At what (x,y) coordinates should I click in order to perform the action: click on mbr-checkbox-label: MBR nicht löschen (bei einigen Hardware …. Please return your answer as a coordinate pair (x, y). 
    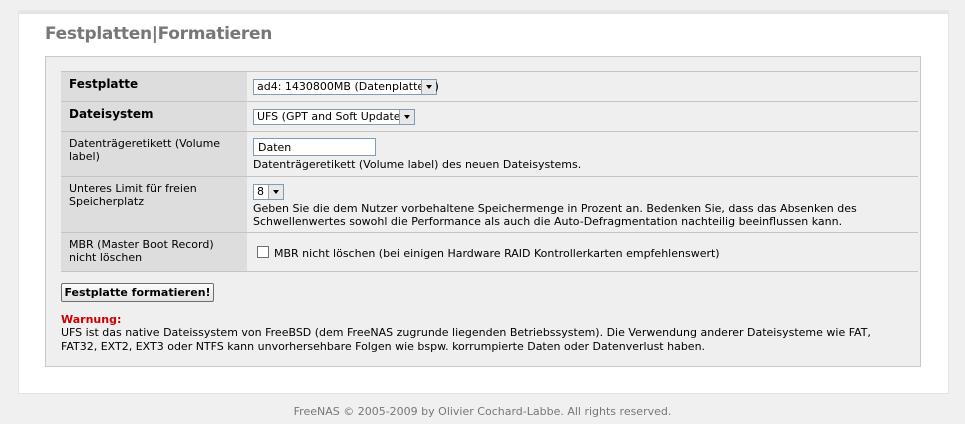
    Looking at the image, I should click on (497, 253).